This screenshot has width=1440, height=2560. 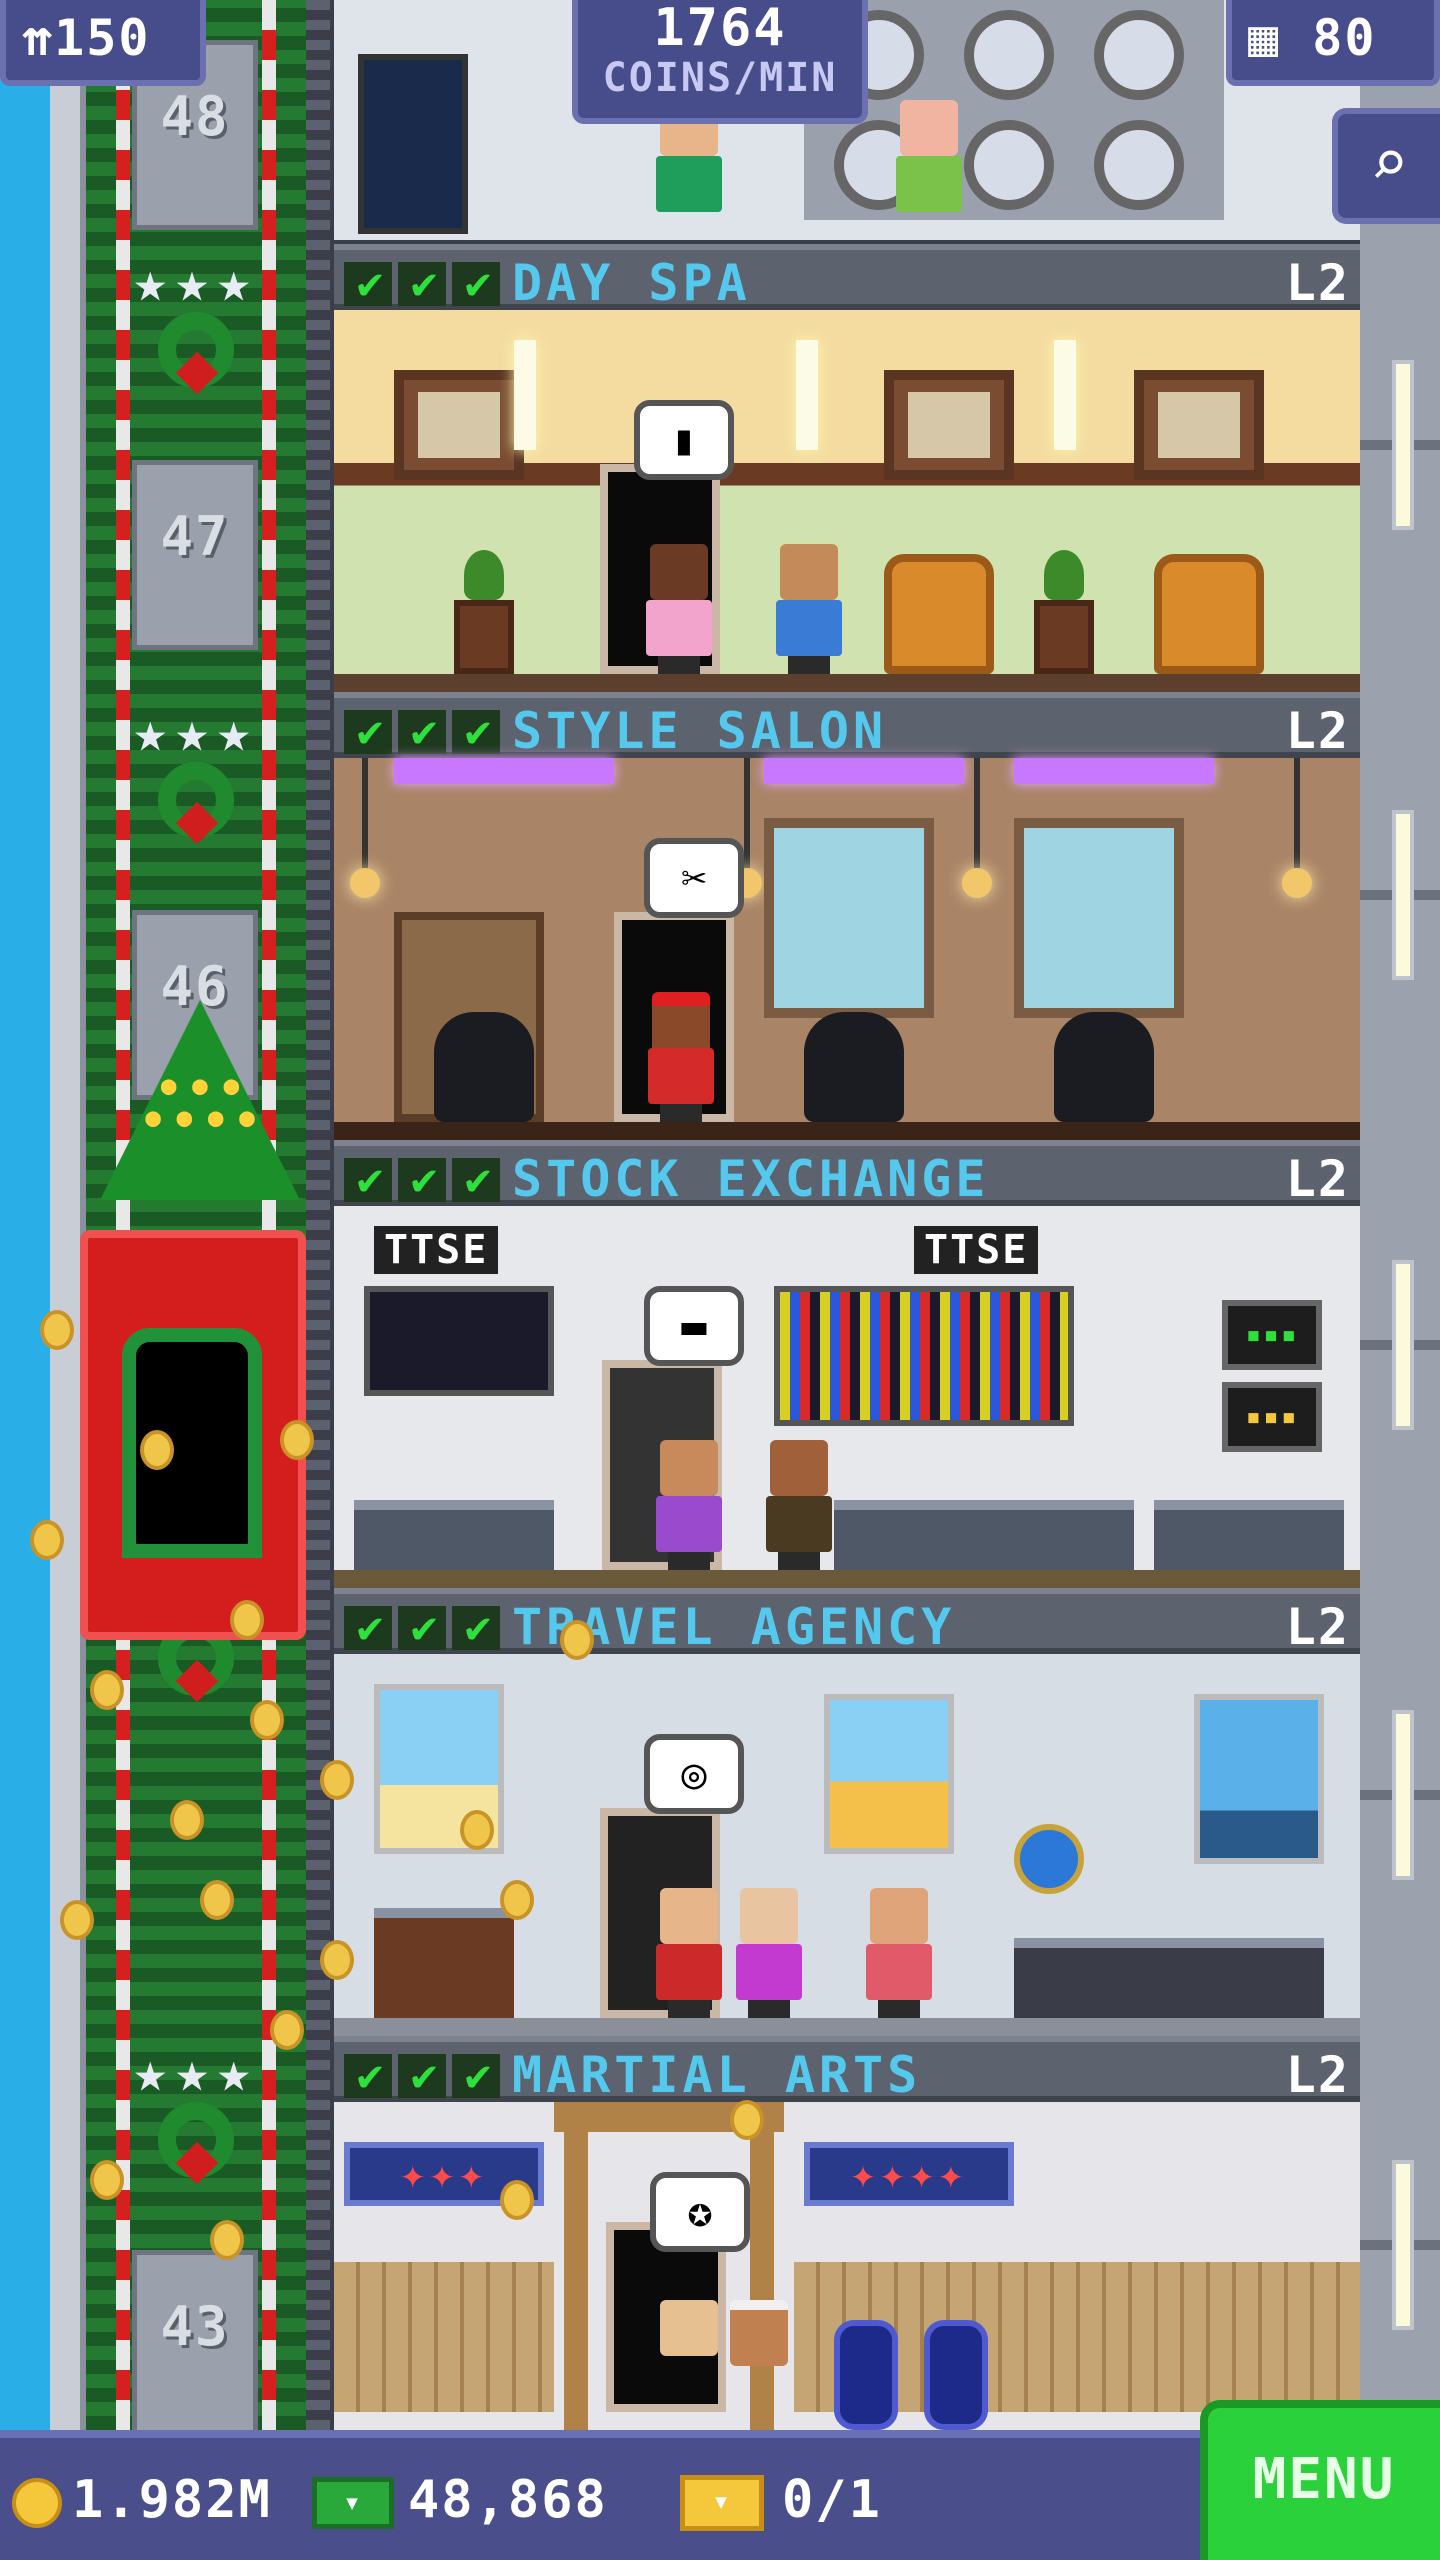 I want to click on tickets-stat: ▾ 0/1, so click(x=781, y=2500).